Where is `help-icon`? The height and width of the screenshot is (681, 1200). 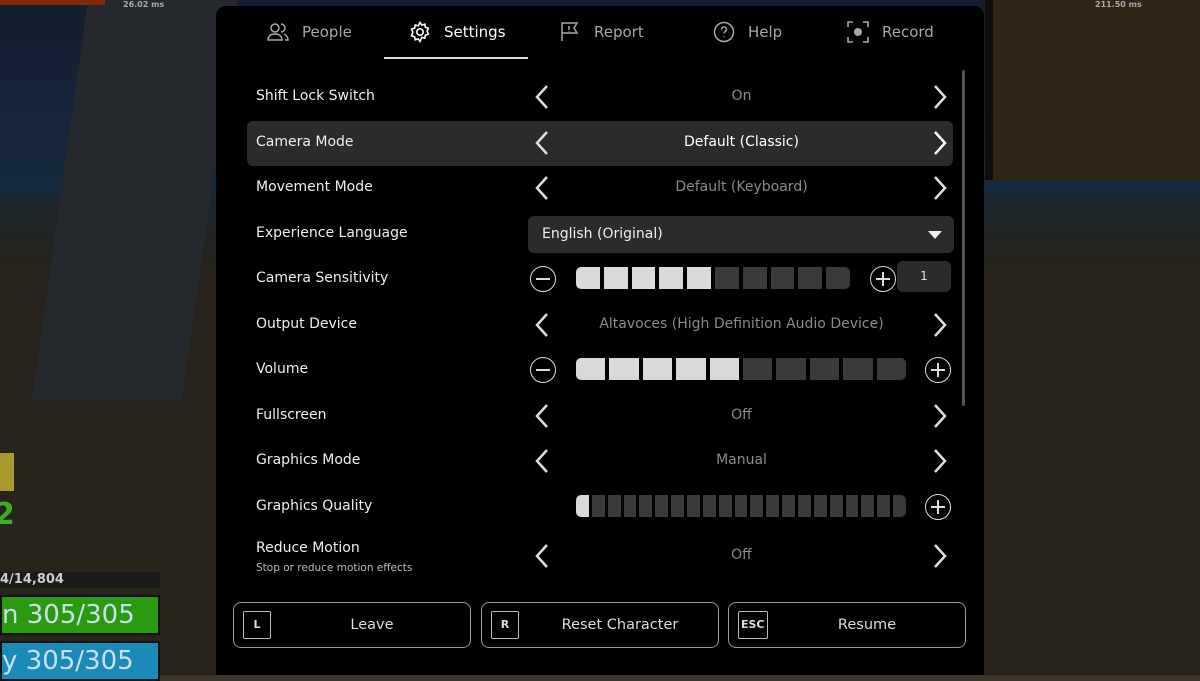 help-icon is located at coordinates (724, 32).